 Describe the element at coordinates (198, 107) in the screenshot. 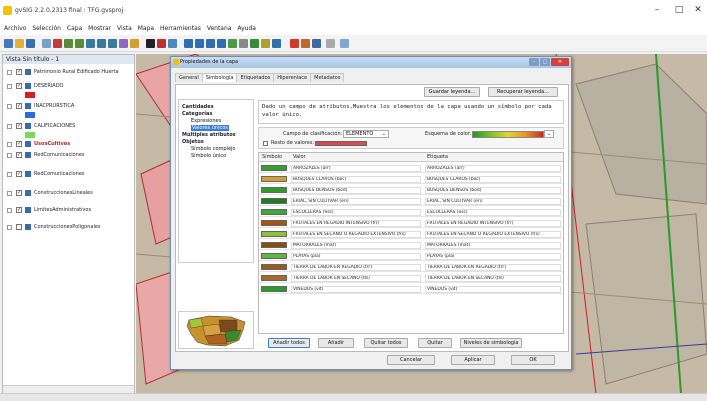

I see `tree-cantidades: Cantidades` at that location.